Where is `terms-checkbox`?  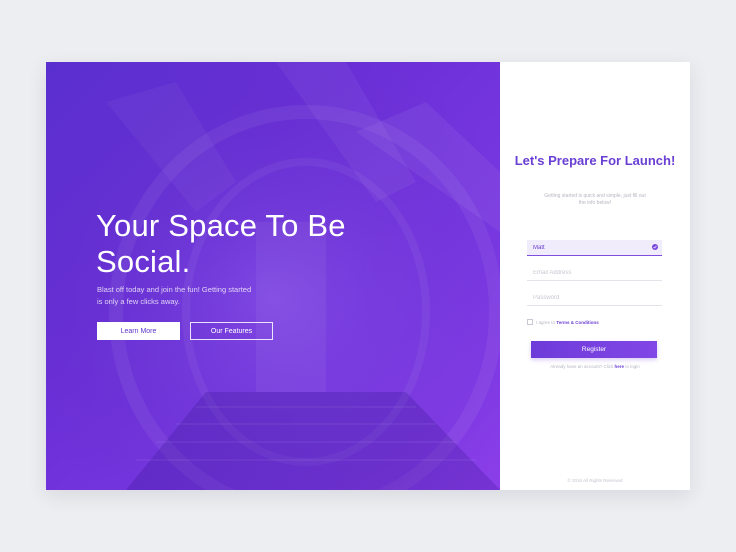 terms-checkbox is located at coordinates (530, 322).